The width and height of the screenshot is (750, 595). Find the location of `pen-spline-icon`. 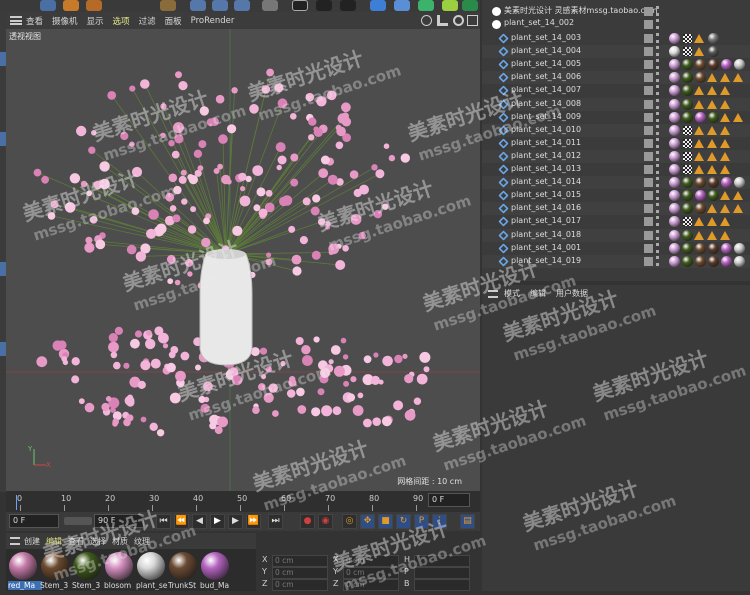

pen-spline-icon is located at coordinates (402, 5).